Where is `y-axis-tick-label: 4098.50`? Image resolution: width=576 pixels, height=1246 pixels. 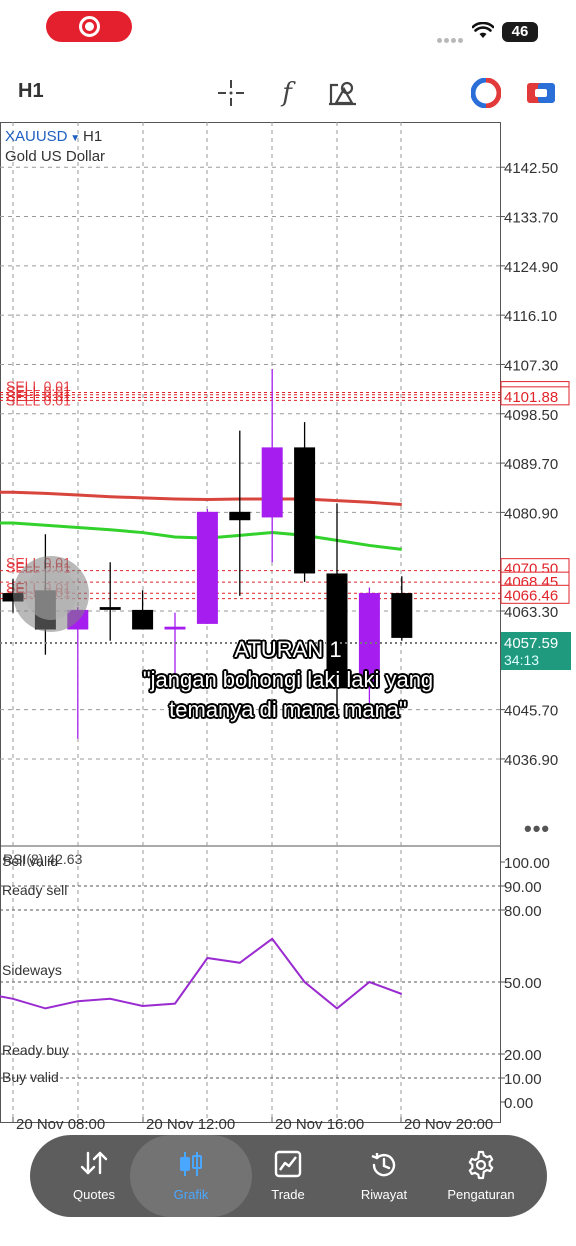 y-axis-tick-label: 4098.50 is located at coordinates (531, 415).